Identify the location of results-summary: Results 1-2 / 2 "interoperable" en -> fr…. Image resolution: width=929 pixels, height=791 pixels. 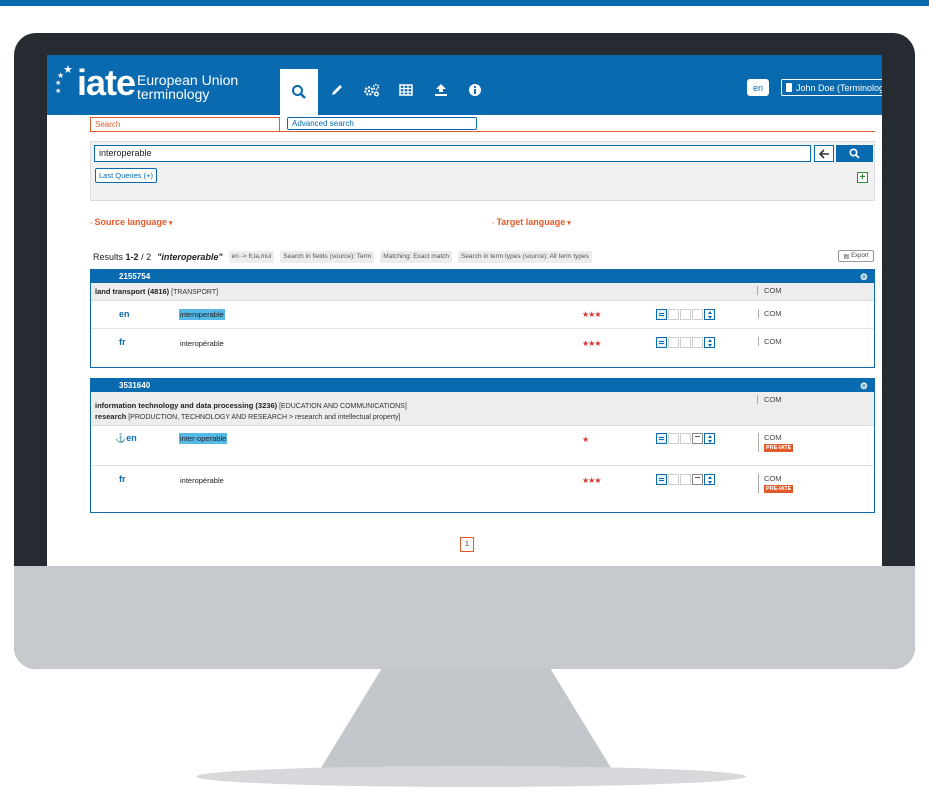
(342, 257).